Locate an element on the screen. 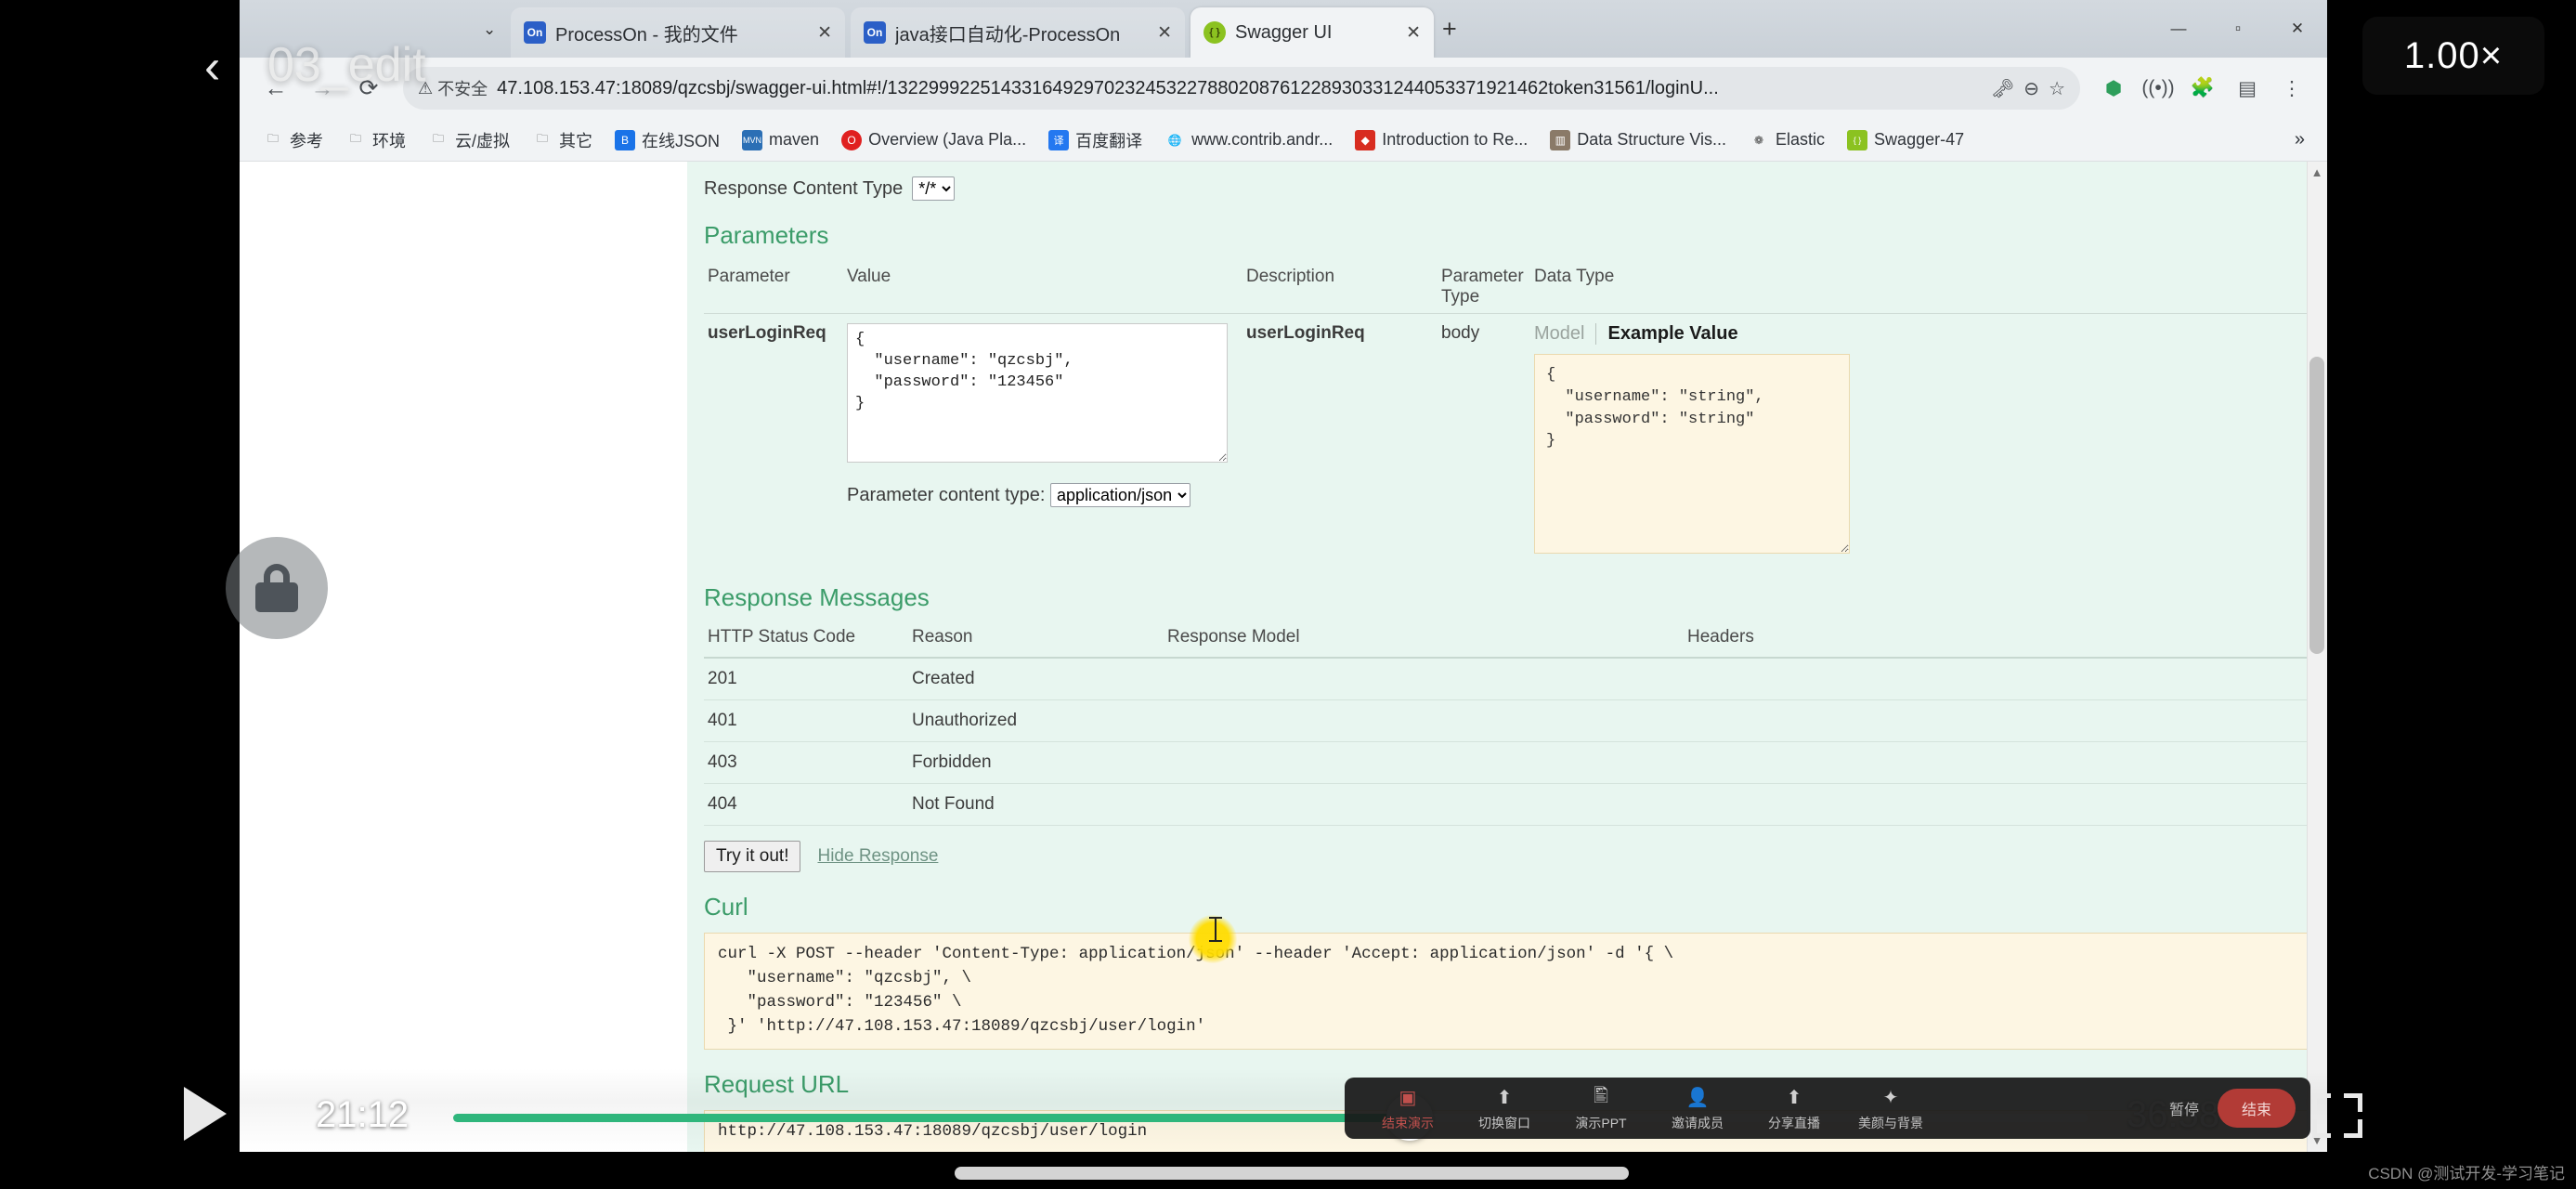  window-scrollbar-thumb is located at coordinates (1292, 1173).